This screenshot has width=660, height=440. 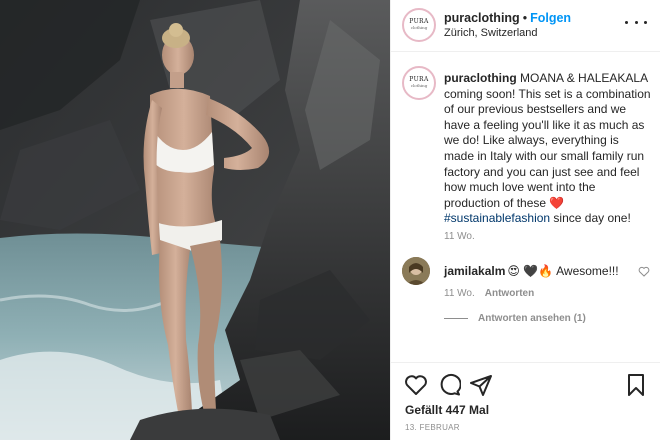 What do you see at coordinates (480, 78) in the screenshot?
I see `caption-username: puraclothing` at bounding box center [480, 78].